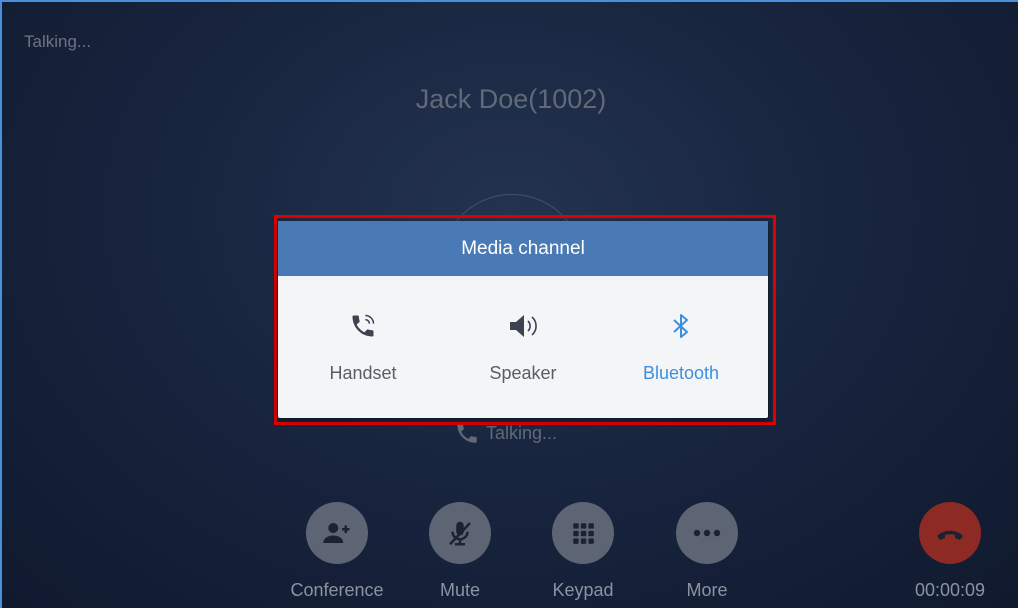 The image size is (1018, 608). I want to click on keypad-icon, so click(583, 533).